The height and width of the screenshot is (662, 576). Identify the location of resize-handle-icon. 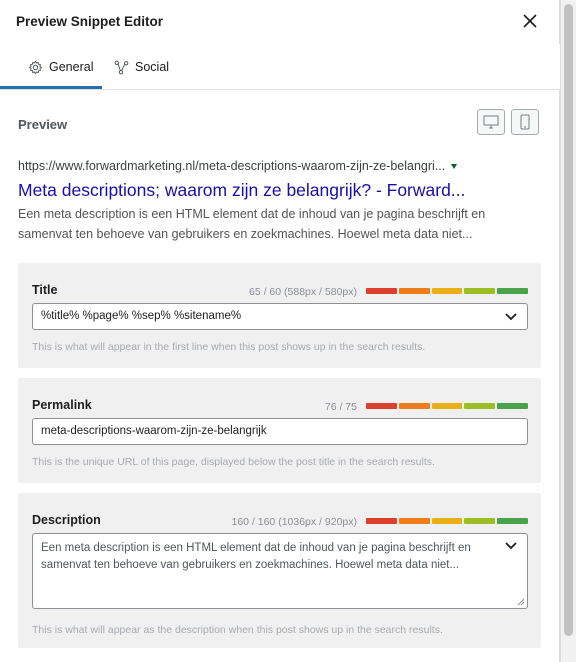
(520, 601).